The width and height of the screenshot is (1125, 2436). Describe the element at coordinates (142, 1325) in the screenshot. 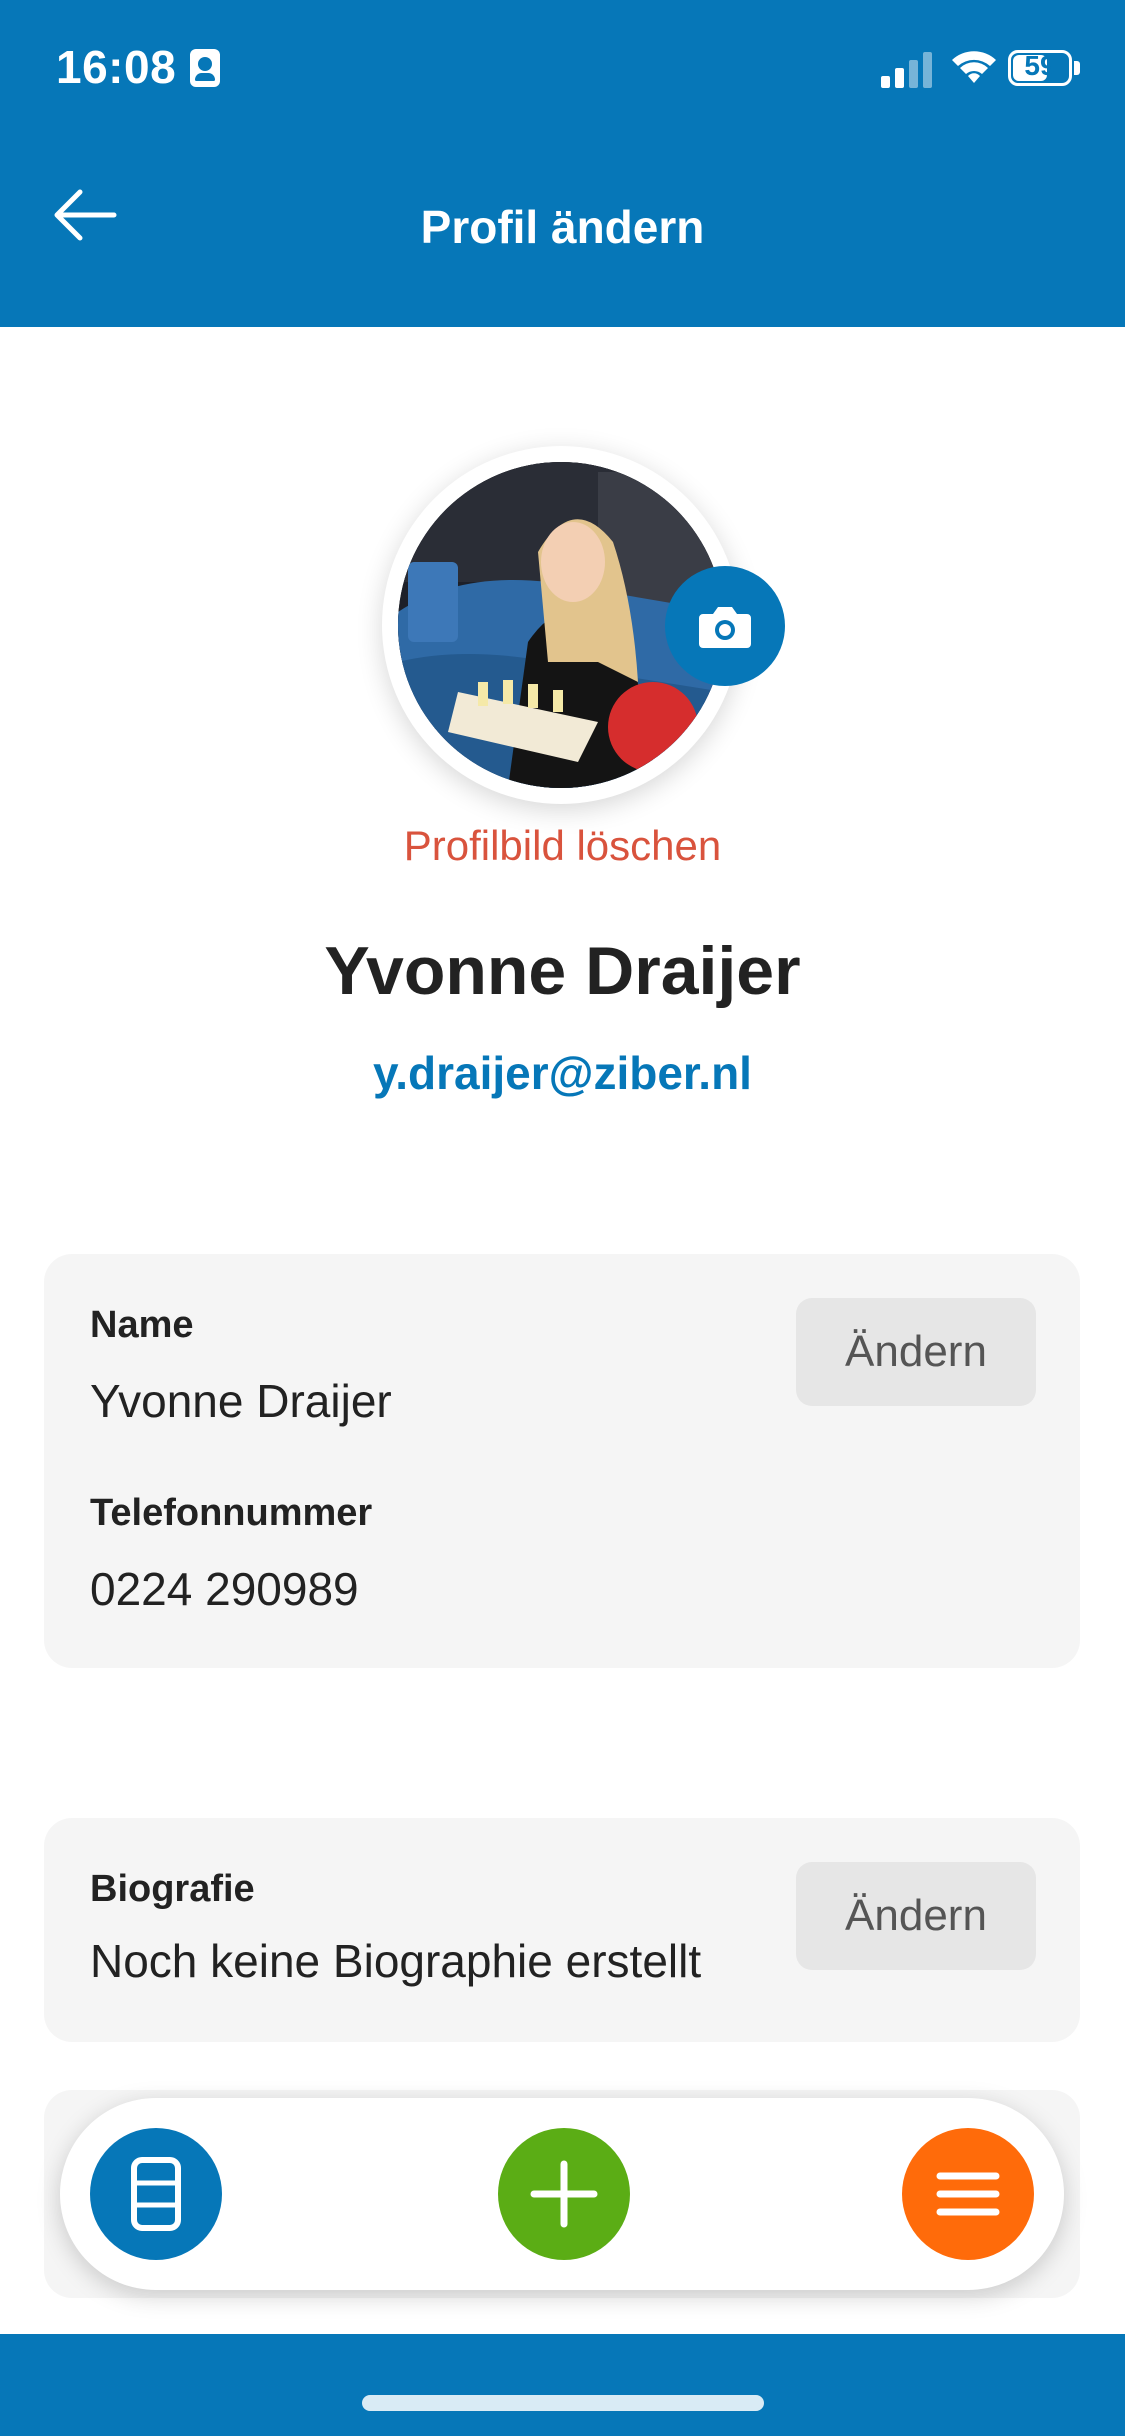

I see `name-label: Name` at that location.